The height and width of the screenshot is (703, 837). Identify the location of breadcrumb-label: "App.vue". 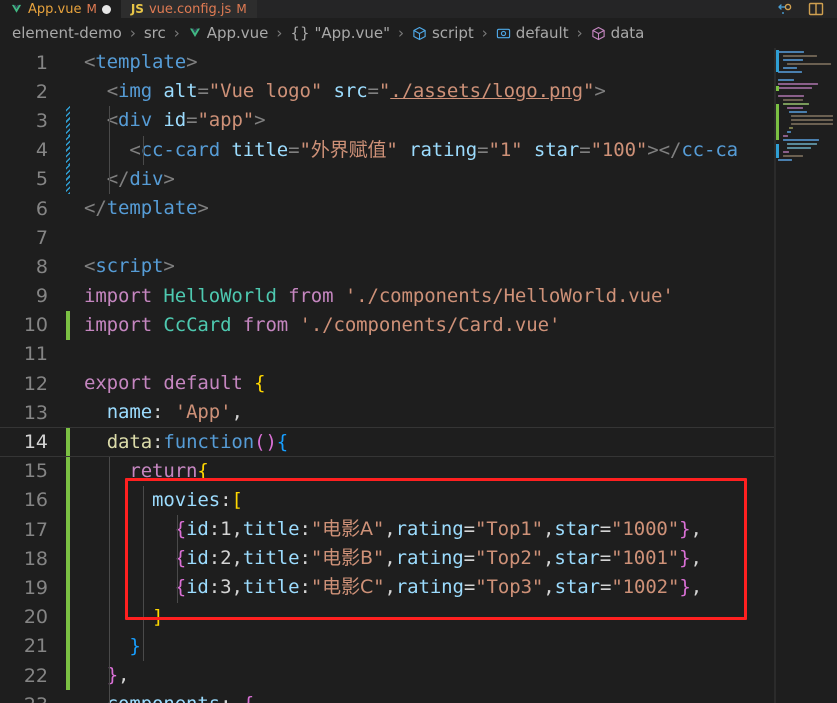
(352, 33).